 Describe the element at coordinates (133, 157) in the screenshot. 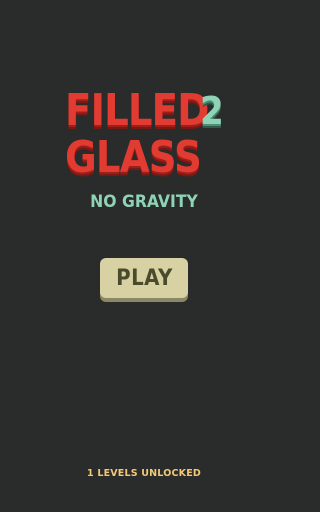

I see `title-line-glass: GLASS` at that location.